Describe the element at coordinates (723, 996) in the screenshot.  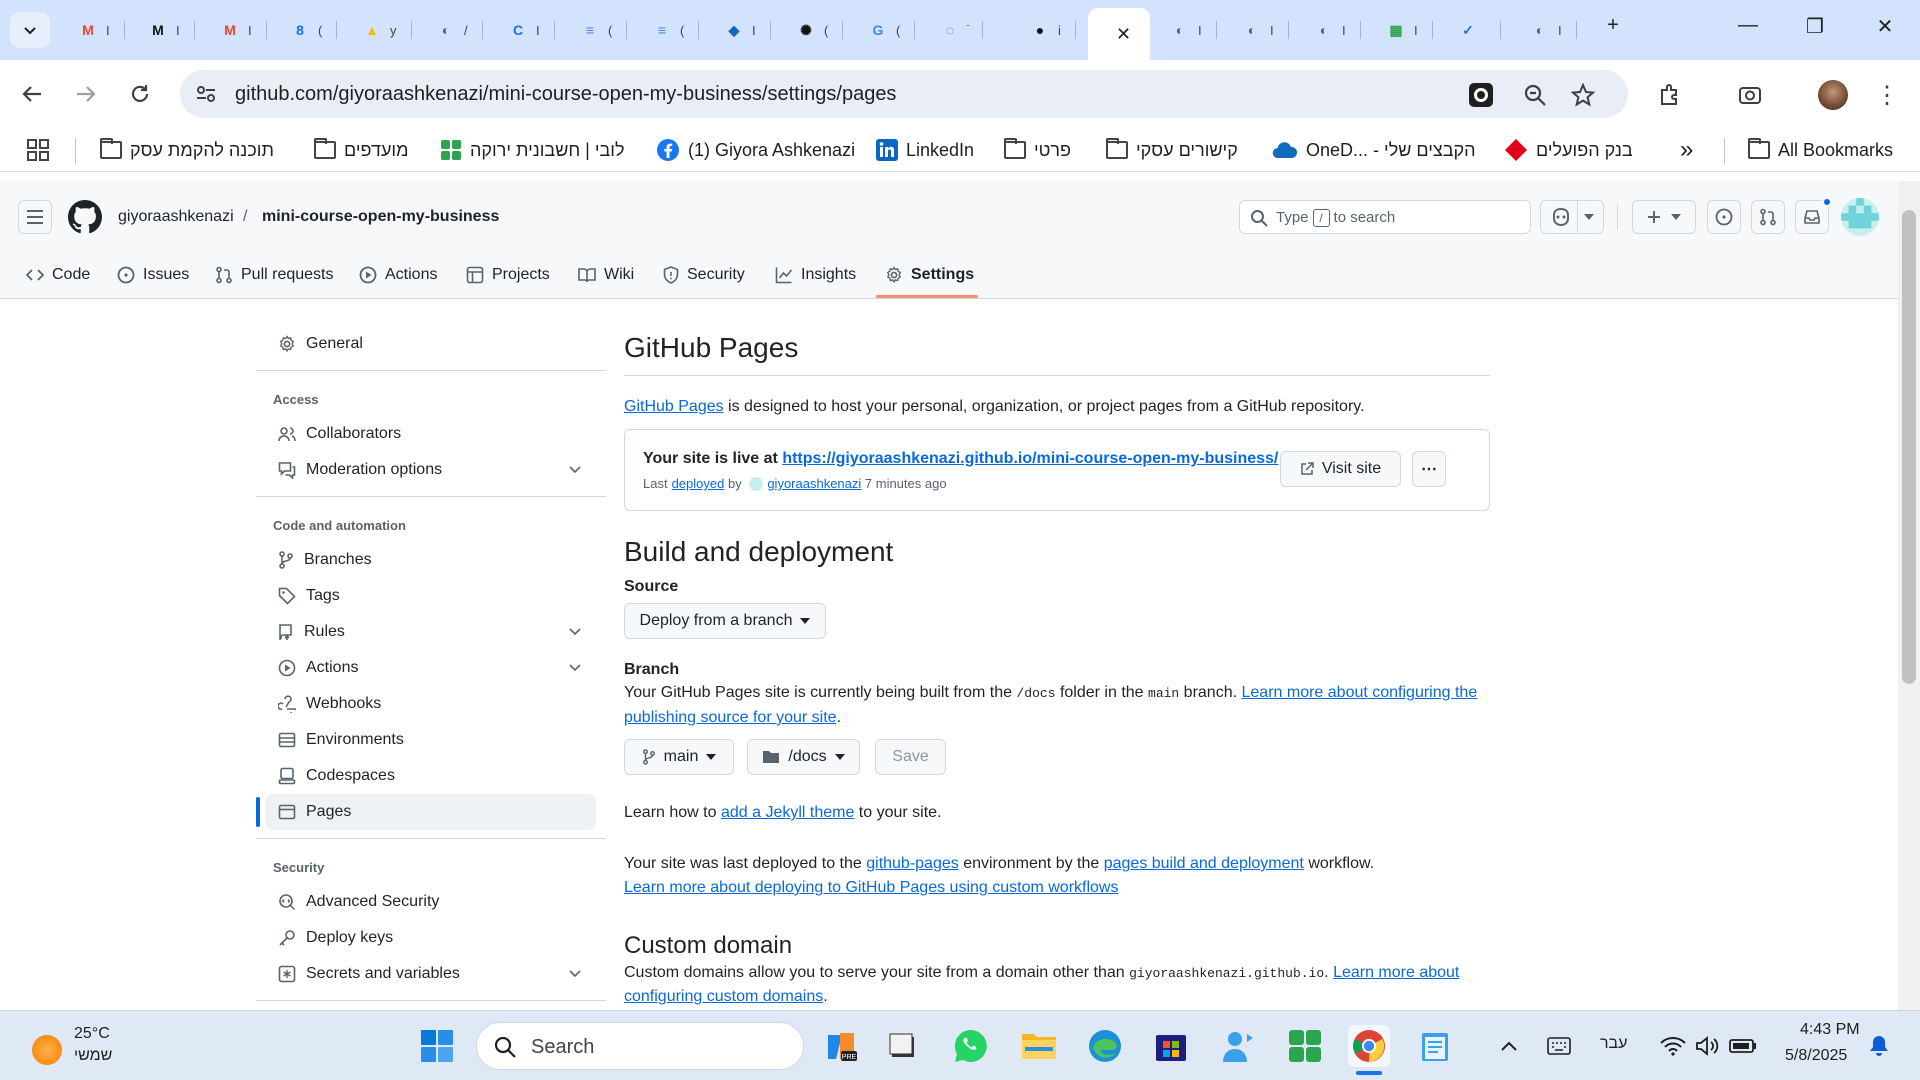
I see `custom-domain-link-2: configuring custom domains` at that location.